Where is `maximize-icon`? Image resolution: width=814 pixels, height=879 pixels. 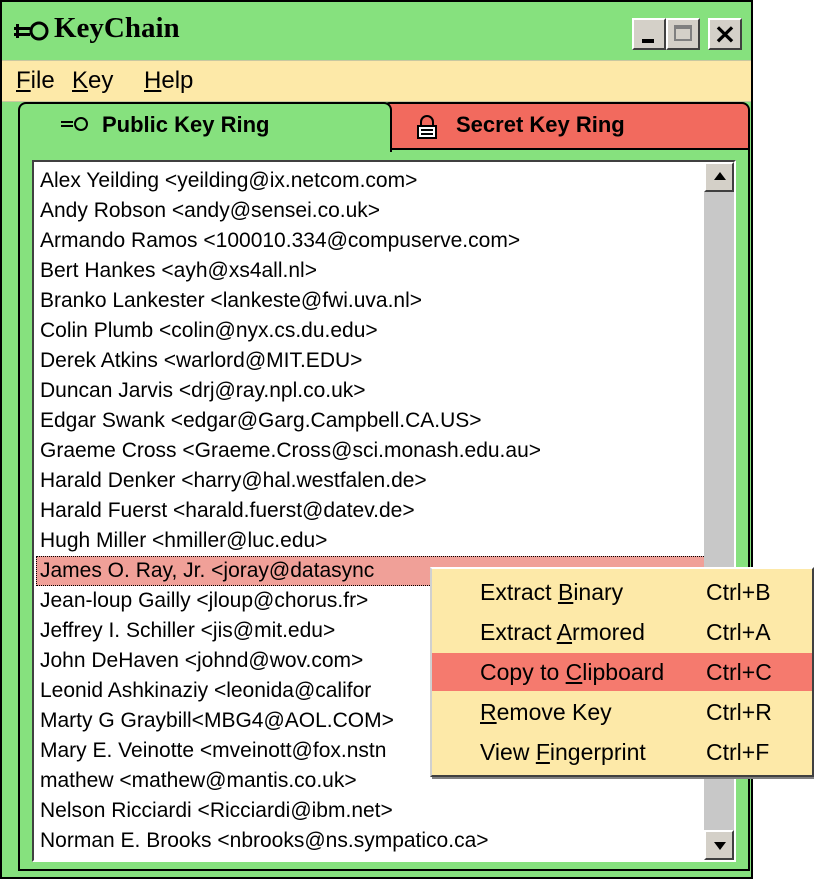 maximize-icon is located at coordinates (683, 33).